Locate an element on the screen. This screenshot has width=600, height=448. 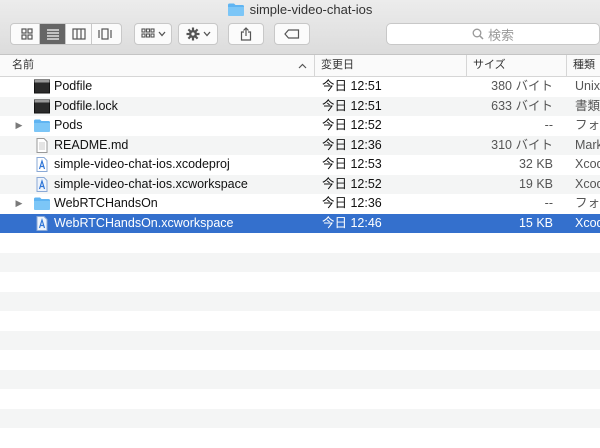
file-name: simple-video-chat-ios.xcworkspace is located at coordinates (151, 183).